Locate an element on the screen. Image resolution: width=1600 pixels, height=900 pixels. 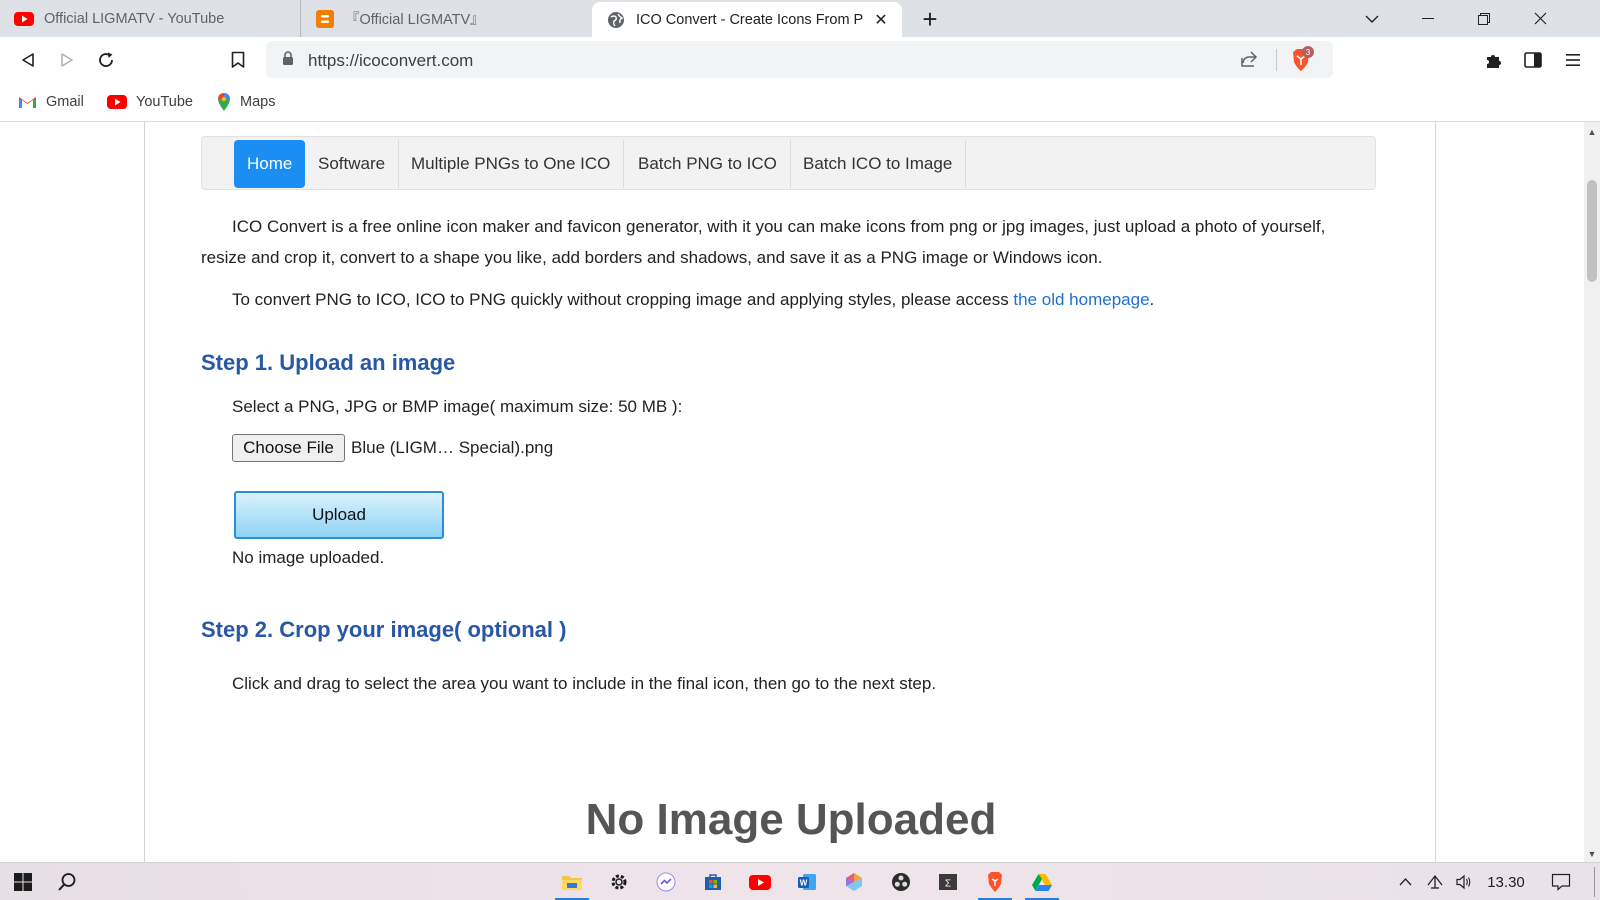
address-bar: https://icoconvert.com 3 is located at coordinates (799, 59).